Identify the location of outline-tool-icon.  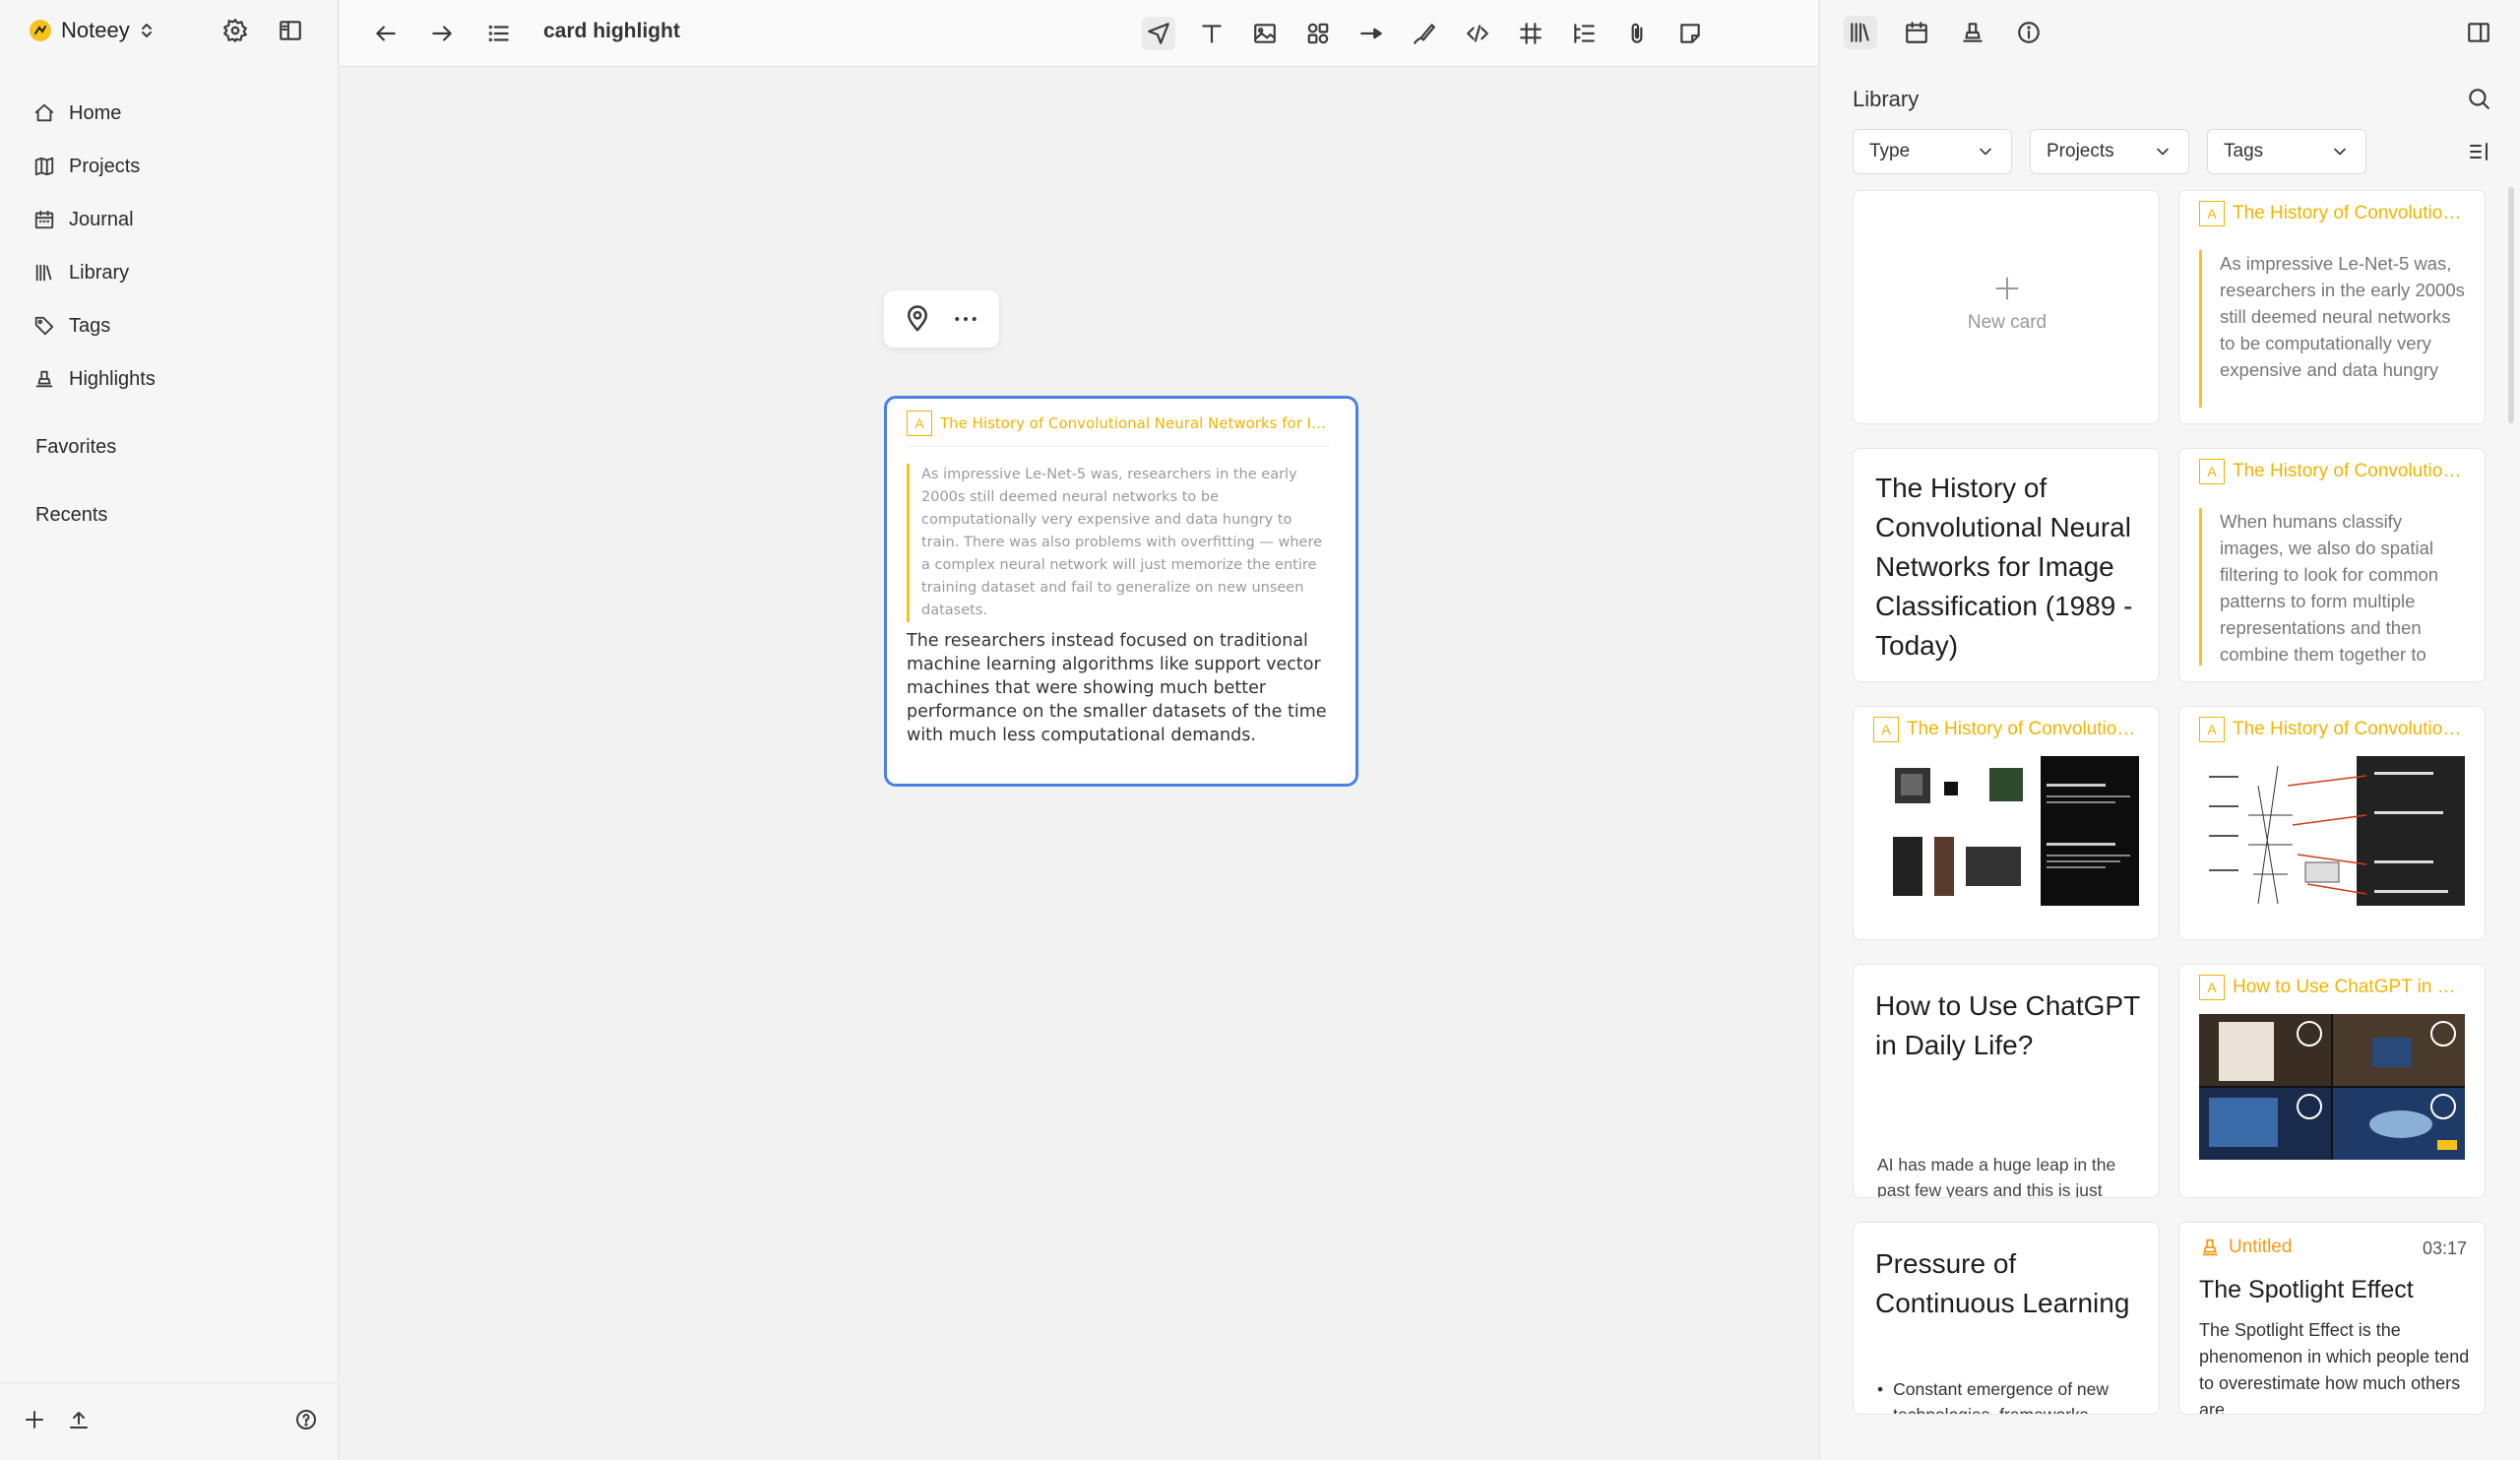
(1584, 33).